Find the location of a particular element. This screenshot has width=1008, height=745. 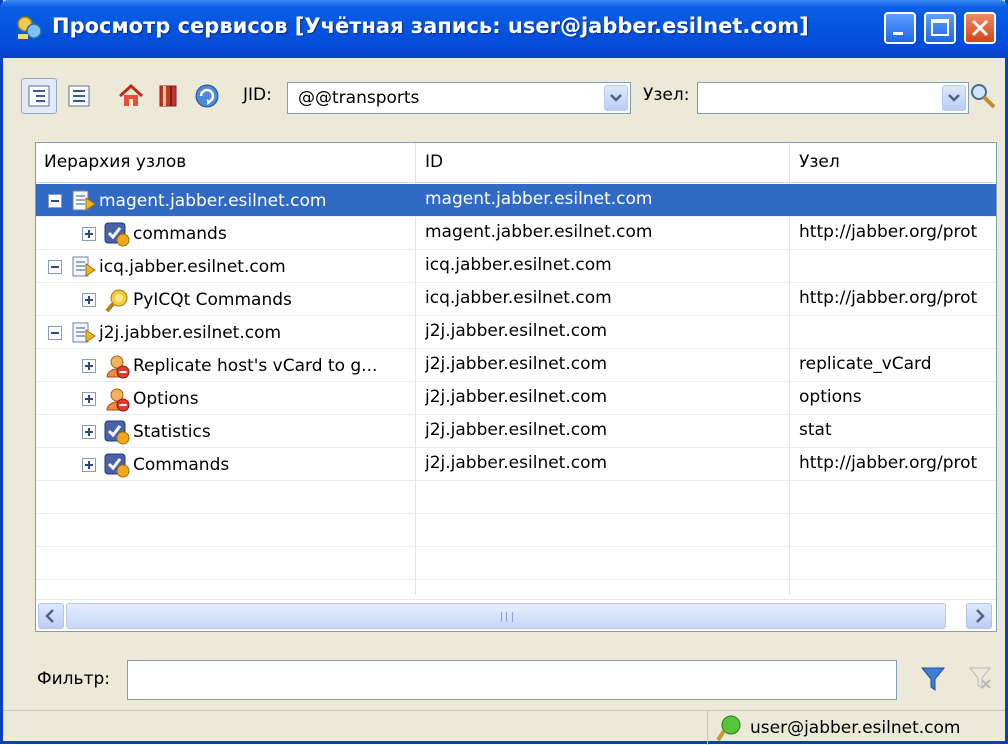

node-name: j2j.jabber.esilnet.com is located at coordinates (190, 332).